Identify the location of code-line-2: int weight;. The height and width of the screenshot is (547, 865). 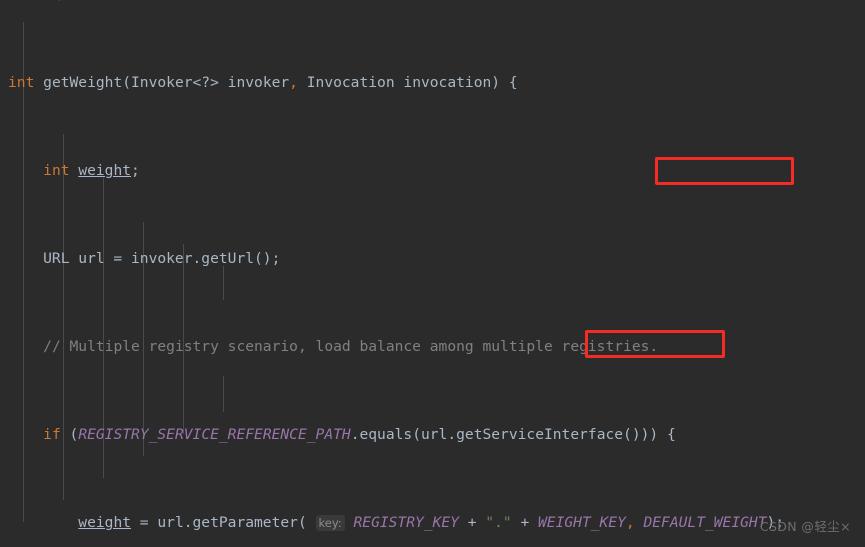
(91, 170).